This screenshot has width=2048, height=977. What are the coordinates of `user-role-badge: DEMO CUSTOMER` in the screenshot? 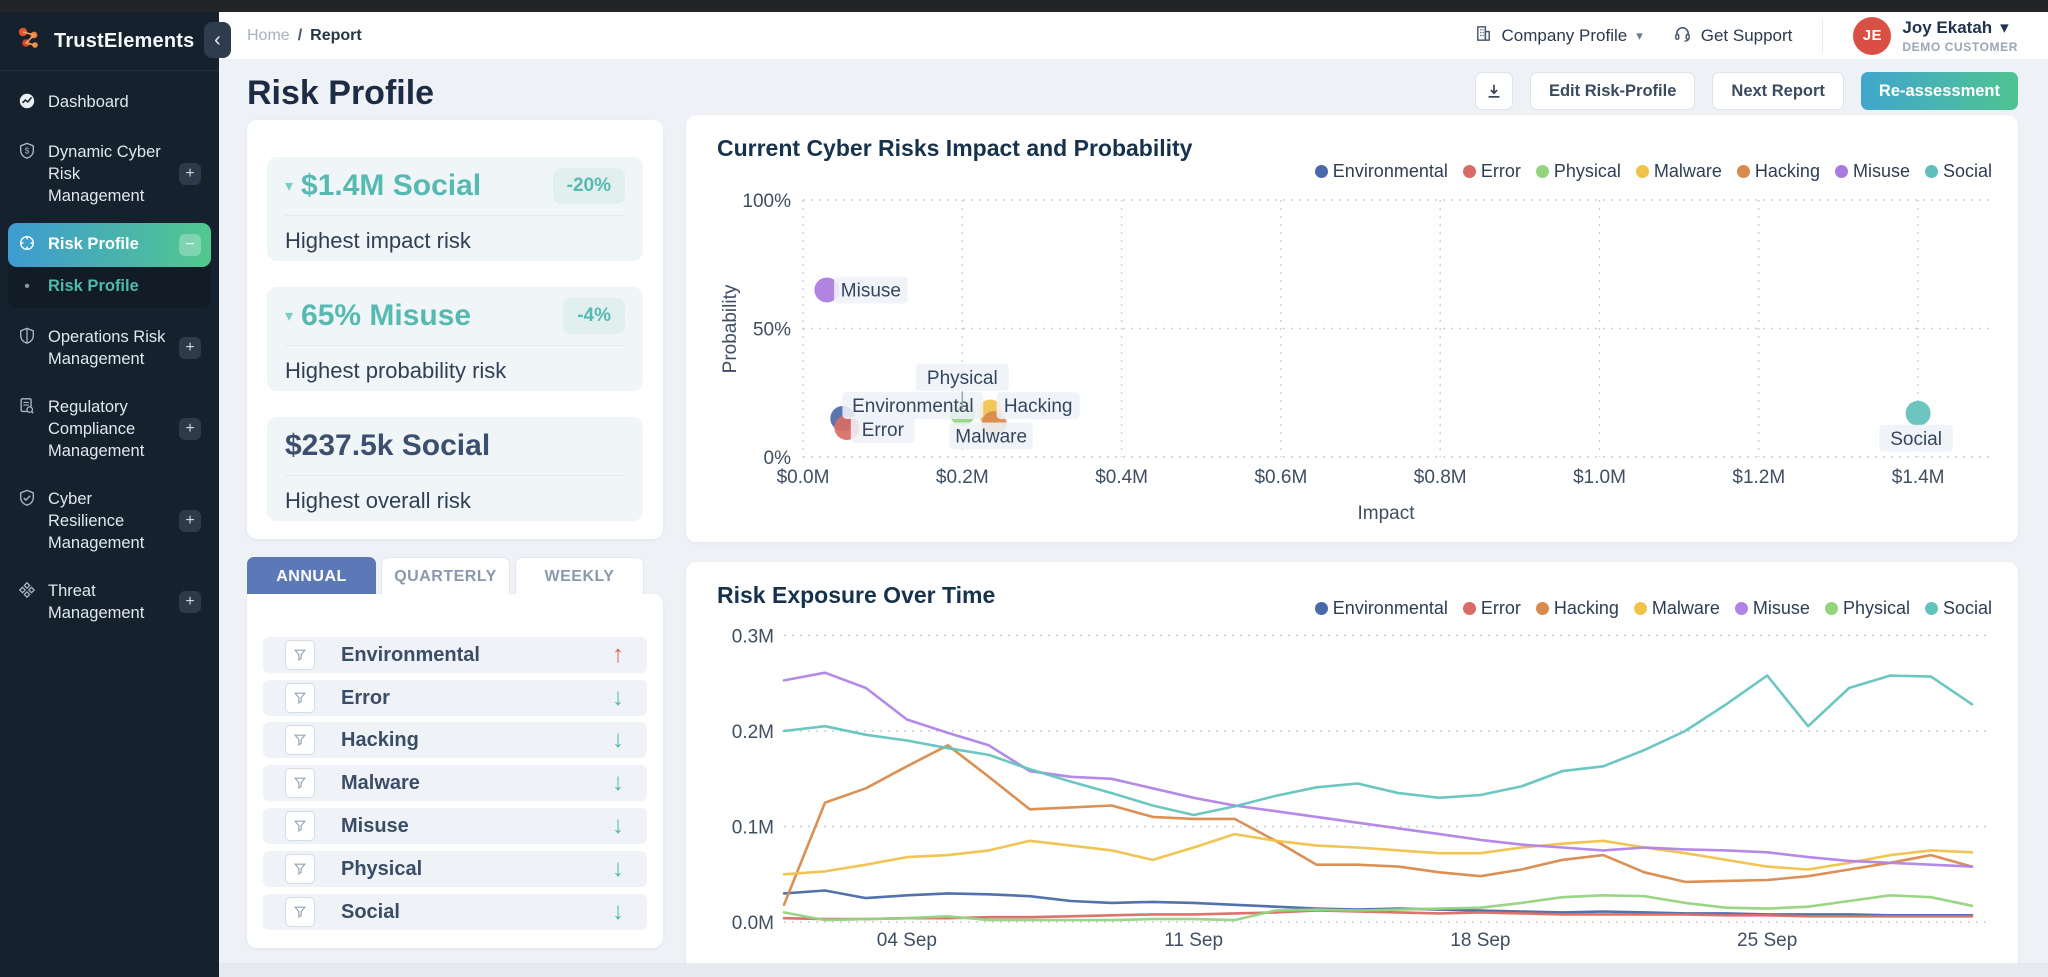 It's located at (1960, 46).